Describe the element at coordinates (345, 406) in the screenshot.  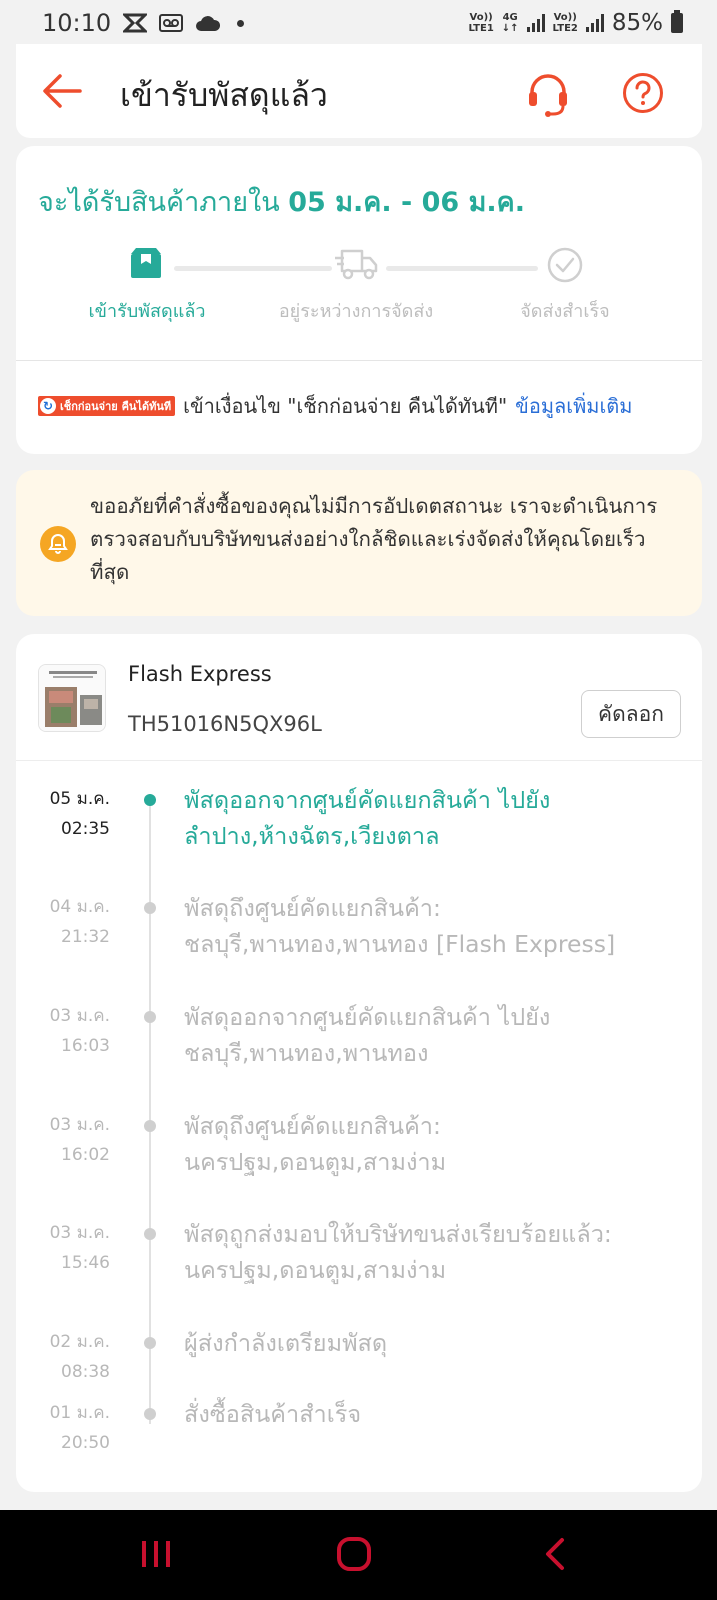
I see `promo-text: เข้าเงื่อนไข "เช็กก่อนจ่าย คืนได้ทันที"` at that location.